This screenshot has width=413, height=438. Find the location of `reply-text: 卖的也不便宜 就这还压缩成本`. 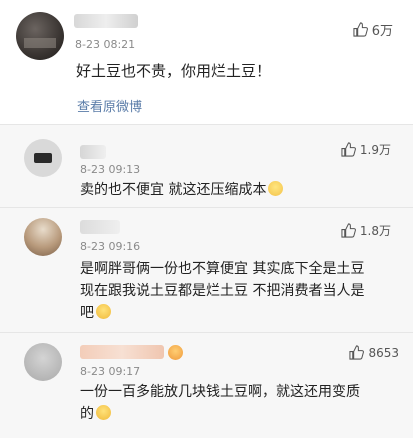

reply-text: 卖的也不便宜 就这还压缩成本 is located at coordinates (182, 190).